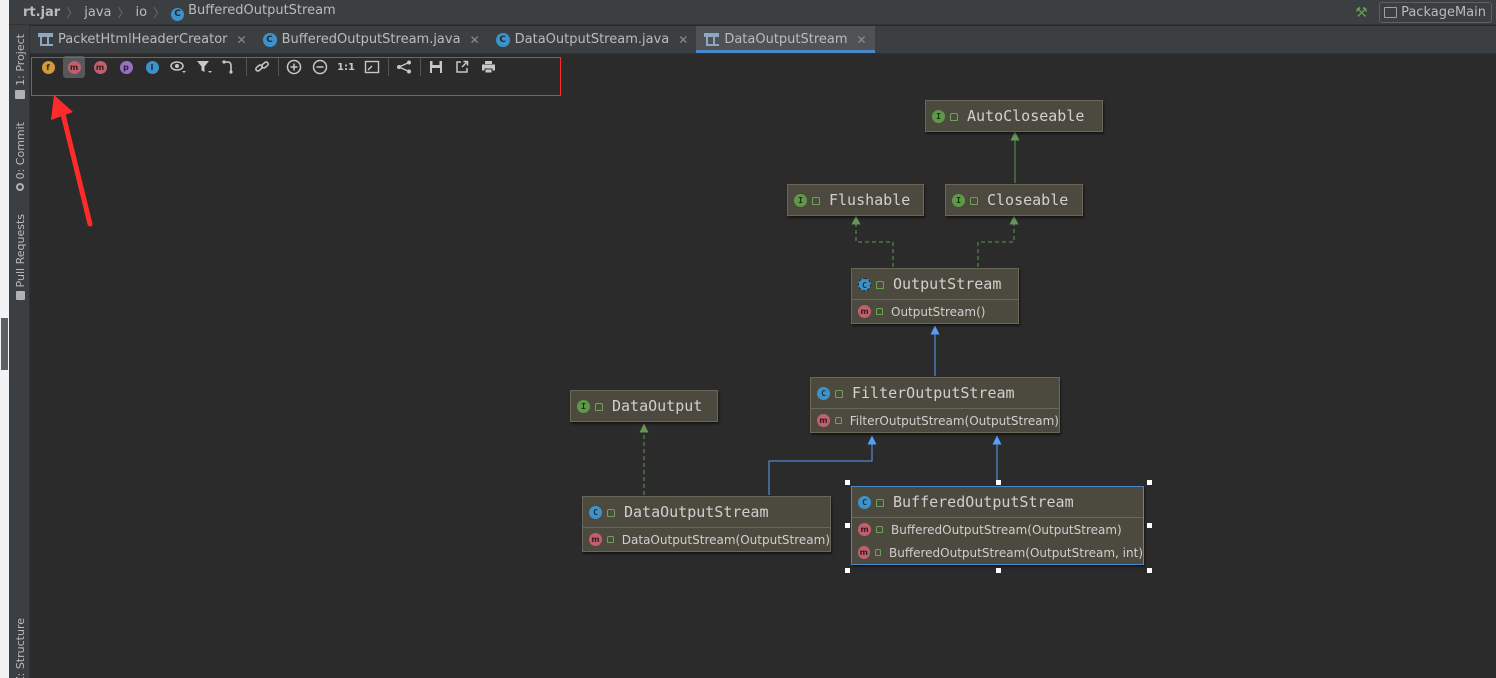 The height and width of the screenshot is (678, 1496). I want to click on node-header: C FilterOutputStream, so click(935, 393).